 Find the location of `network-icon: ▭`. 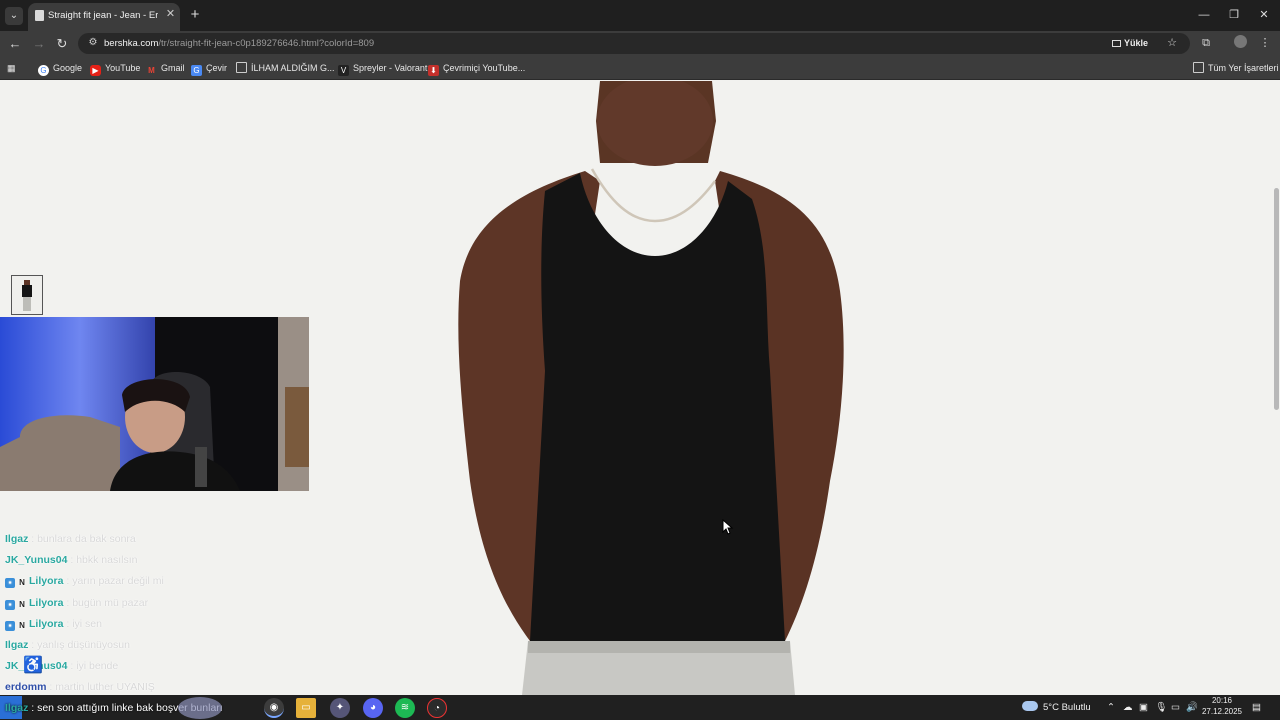

network-icon: ▭ is located at coordinates (1177, 707).